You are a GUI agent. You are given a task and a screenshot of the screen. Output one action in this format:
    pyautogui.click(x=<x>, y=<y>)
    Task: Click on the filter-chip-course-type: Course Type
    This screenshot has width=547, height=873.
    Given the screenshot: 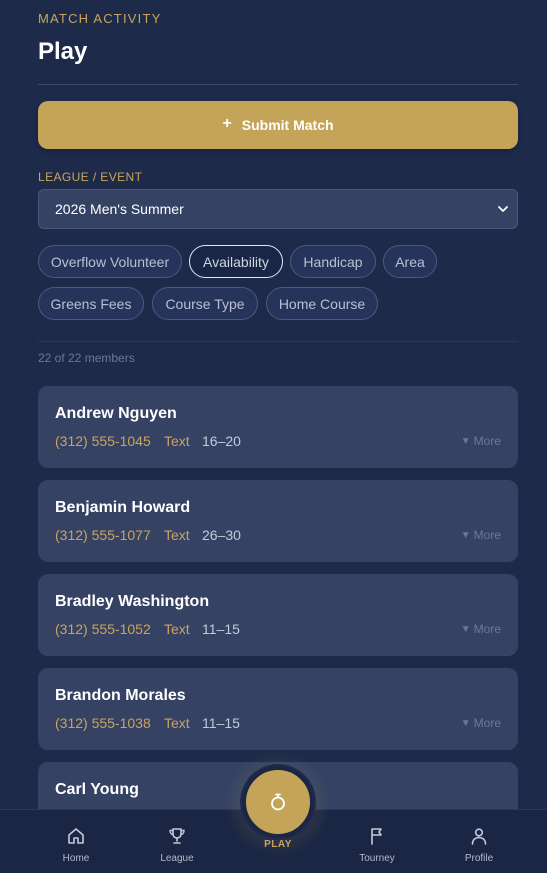 What is the action you would take?
    pyautogui.click(x=205, y=303)
    